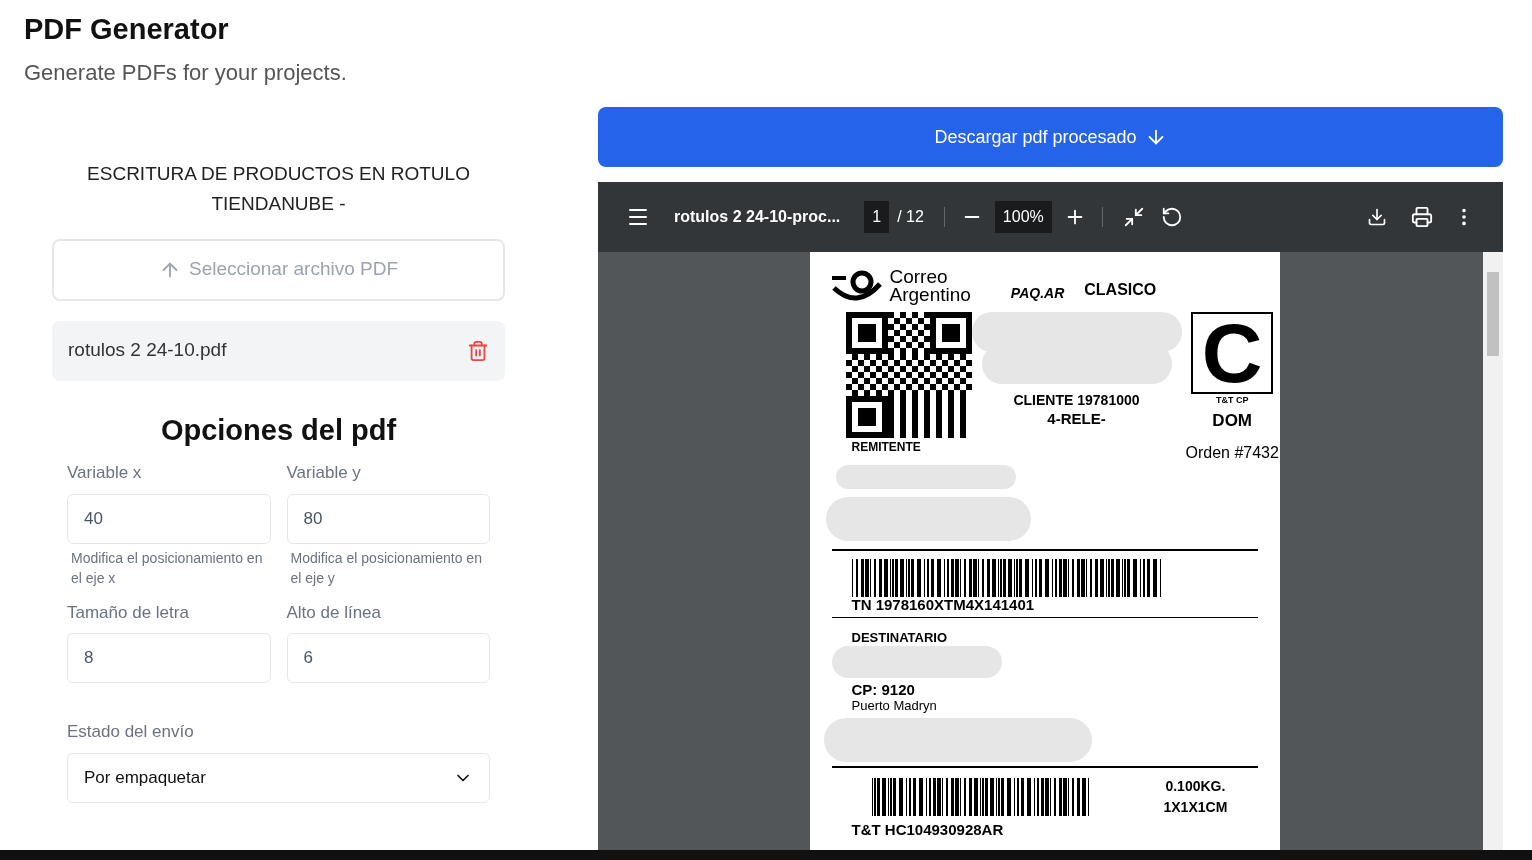  What do you see at coordinates (169, 518) in the screenshot?
I see `number-field: 40` at bounding box center [169, 518].